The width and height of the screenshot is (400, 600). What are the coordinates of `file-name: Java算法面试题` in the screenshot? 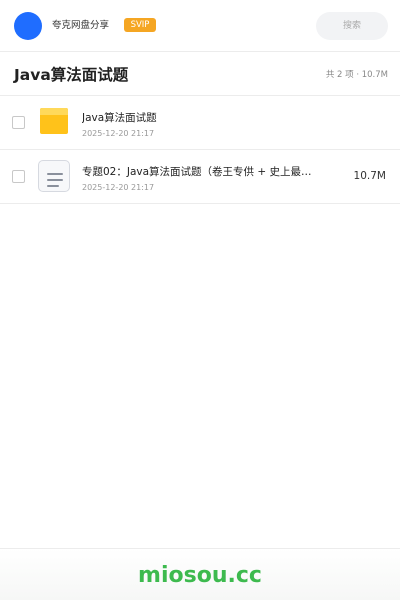 It's located at (119, 118).